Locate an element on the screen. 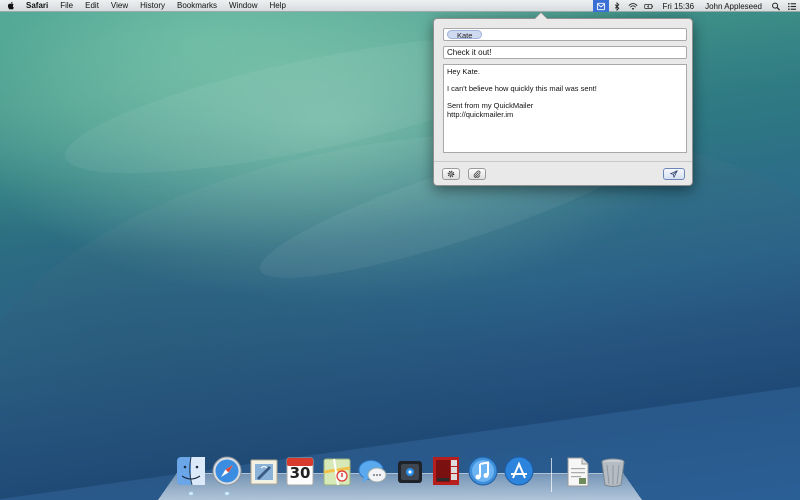 This screenshot has width=800, height=500. messages-icon is located at coordinates (373, 472).